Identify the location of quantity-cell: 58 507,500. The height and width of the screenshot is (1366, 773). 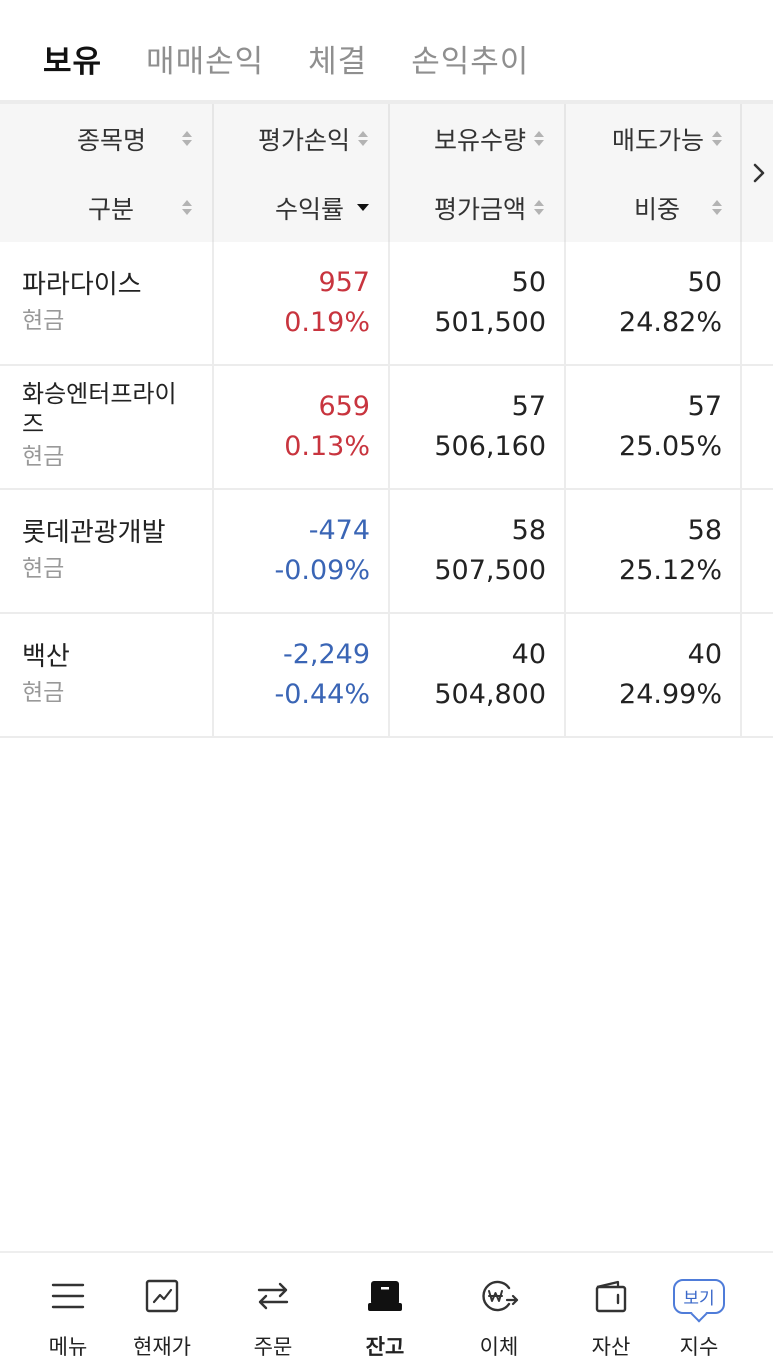
(468, 551).